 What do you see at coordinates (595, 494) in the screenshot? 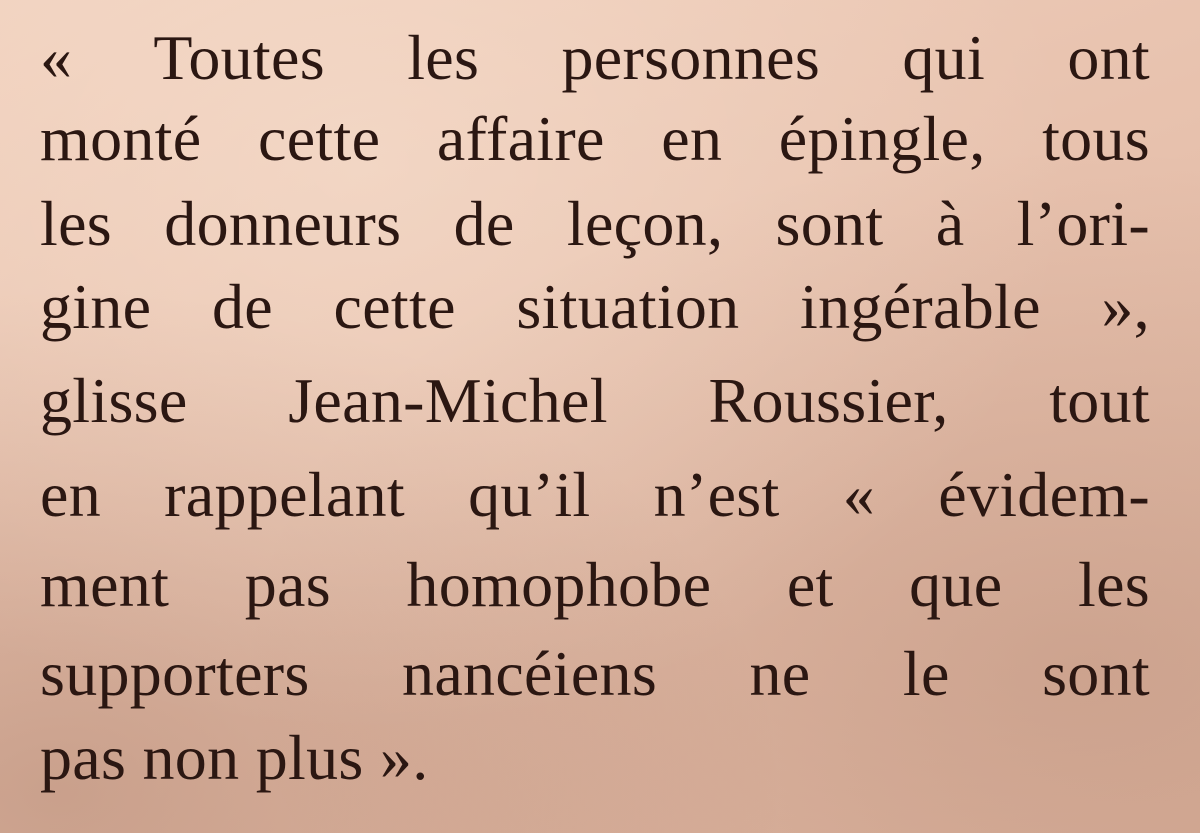
I see `article-line-6: en rappelant qu’il n’est « évidem-` at bounding box center [595, 494].